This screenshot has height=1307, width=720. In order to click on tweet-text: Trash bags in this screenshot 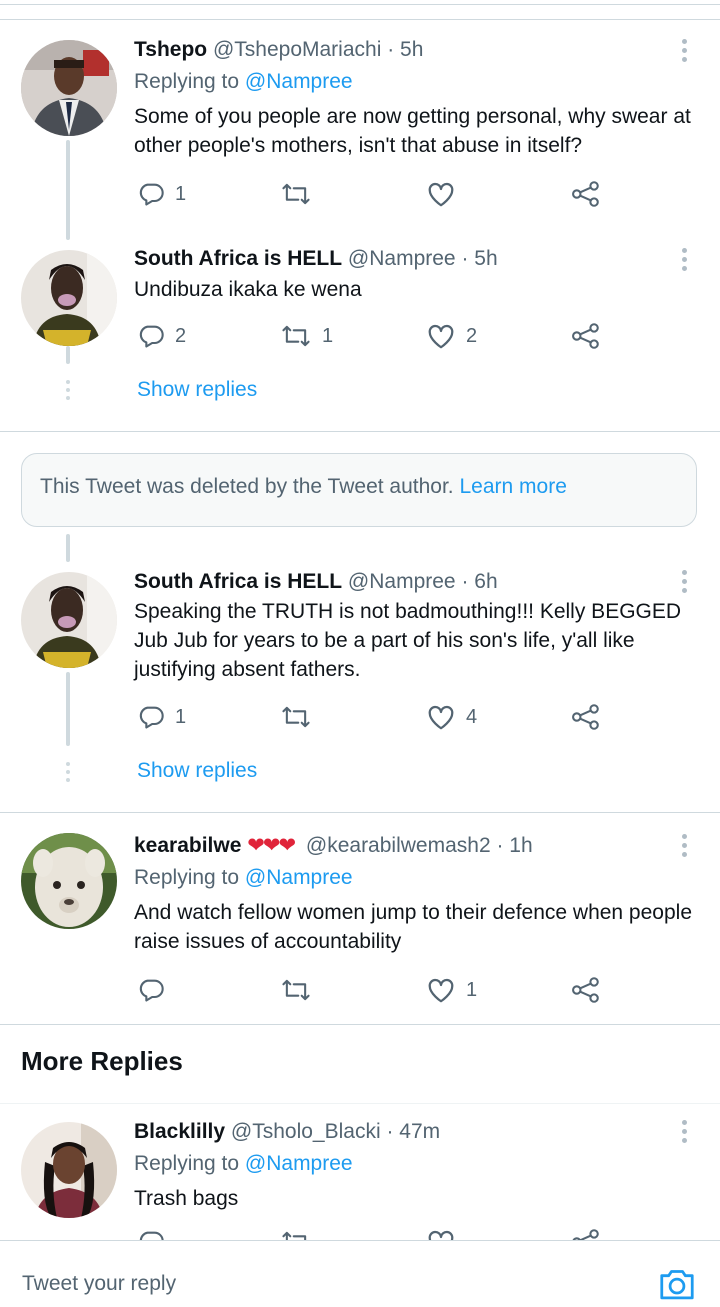, I will do `click(186, 1198)`.